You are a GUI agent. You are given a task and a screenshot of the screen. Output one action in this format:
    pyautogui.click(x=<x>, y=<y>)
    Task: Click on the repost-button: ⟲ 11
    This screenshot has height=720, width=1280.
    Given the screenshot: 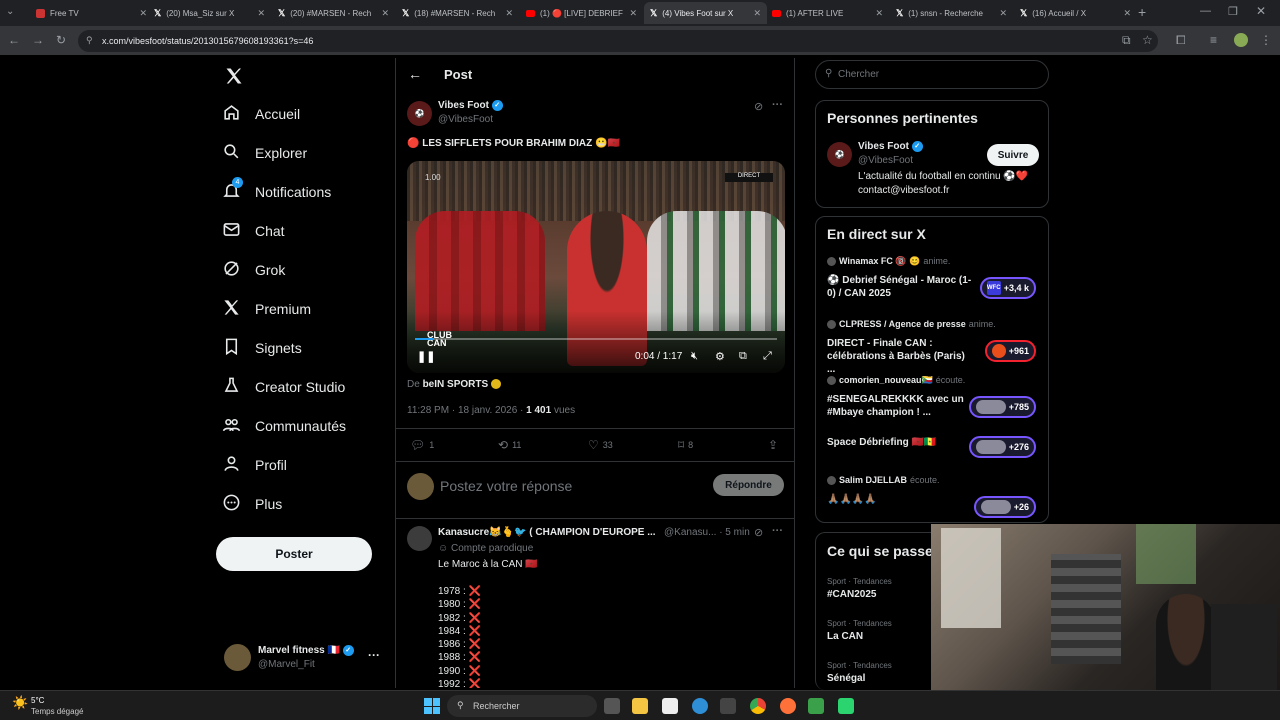 What is the action you would take?
    pyautogui.click(x=509, y=445)
    